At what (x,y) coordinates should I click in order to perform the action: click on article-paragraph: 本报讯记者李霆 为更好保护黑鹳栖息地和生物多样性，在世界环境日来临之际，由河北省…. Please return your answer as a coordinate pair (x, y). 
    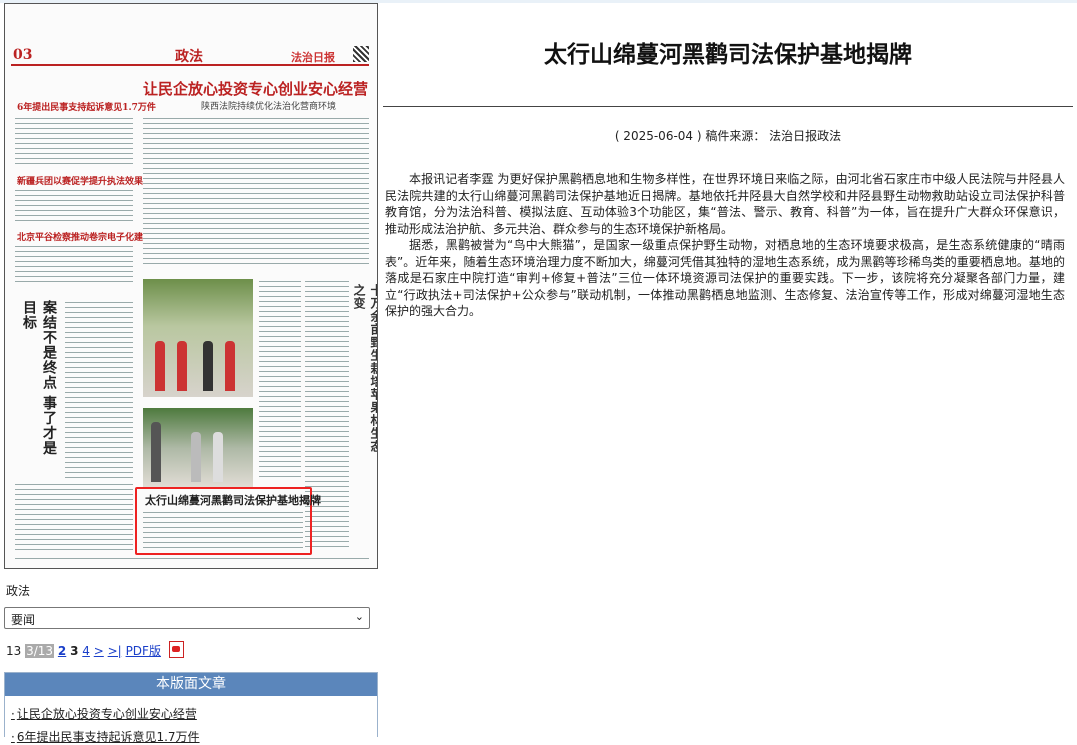
    Looking at the image, I should click on (725, 204).